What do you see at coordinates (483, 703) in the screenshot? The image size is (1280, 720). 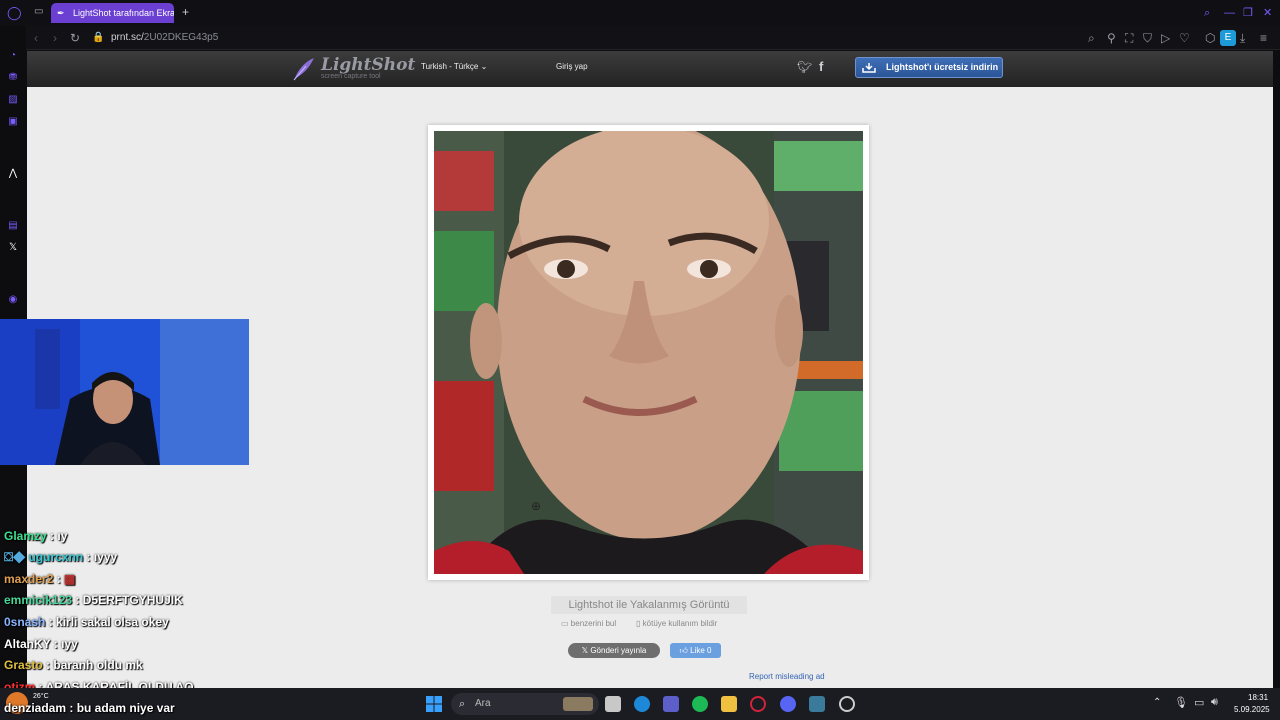 I see `search-placeholder: Ara` at bounding box center [483, 703].